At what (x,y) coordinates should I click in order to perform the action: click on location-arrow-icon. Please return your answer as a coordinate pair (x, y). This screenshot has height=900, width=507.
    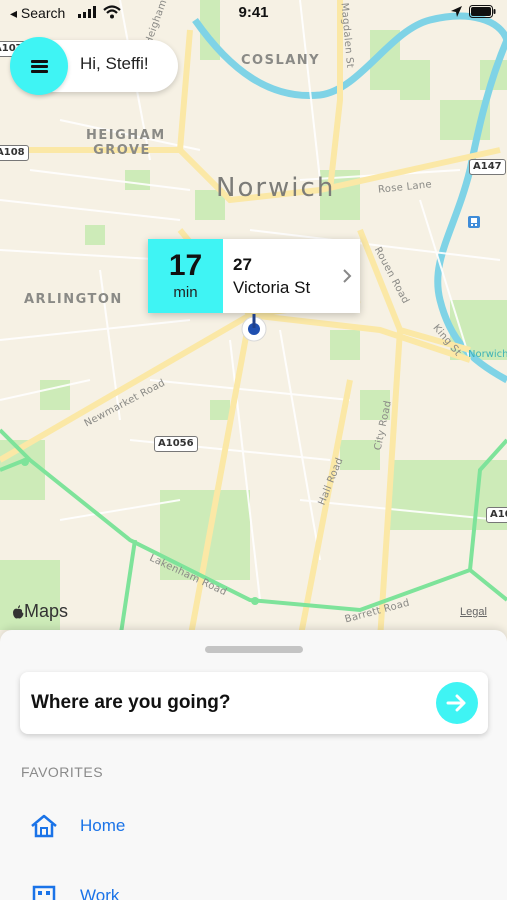
    Looking at the image, I should click on (456, 11).